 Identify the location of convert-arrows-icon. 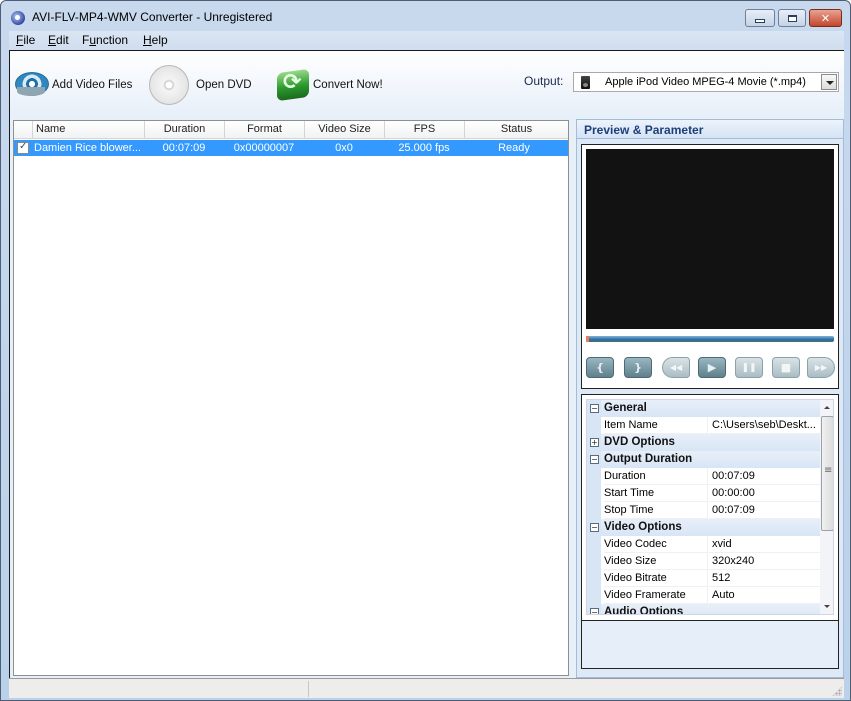
(294, 85).